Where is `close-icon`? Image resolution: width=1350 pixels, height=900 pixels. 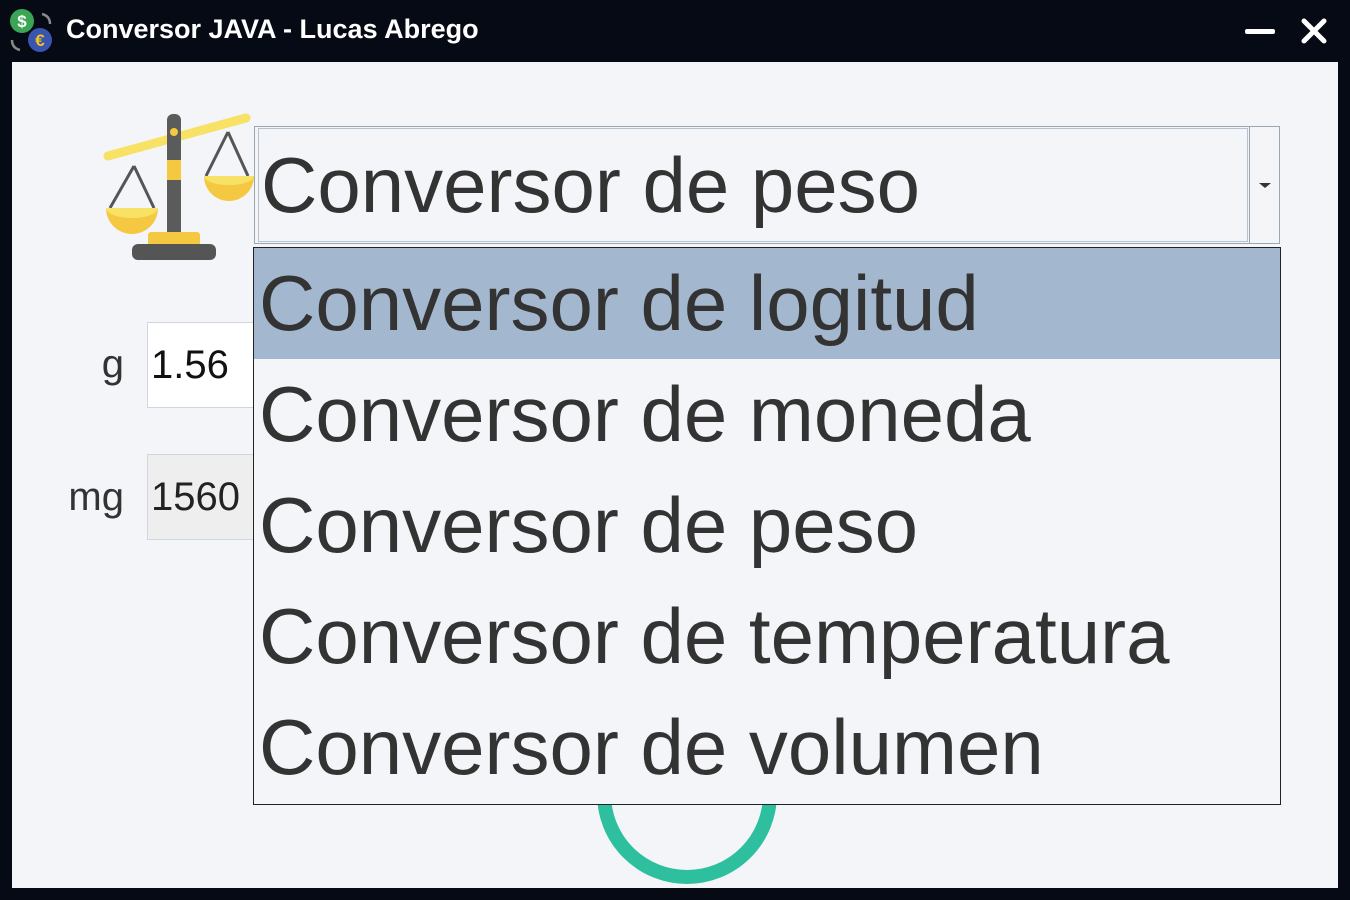
close-icon is located at coordinates (1314, 31).